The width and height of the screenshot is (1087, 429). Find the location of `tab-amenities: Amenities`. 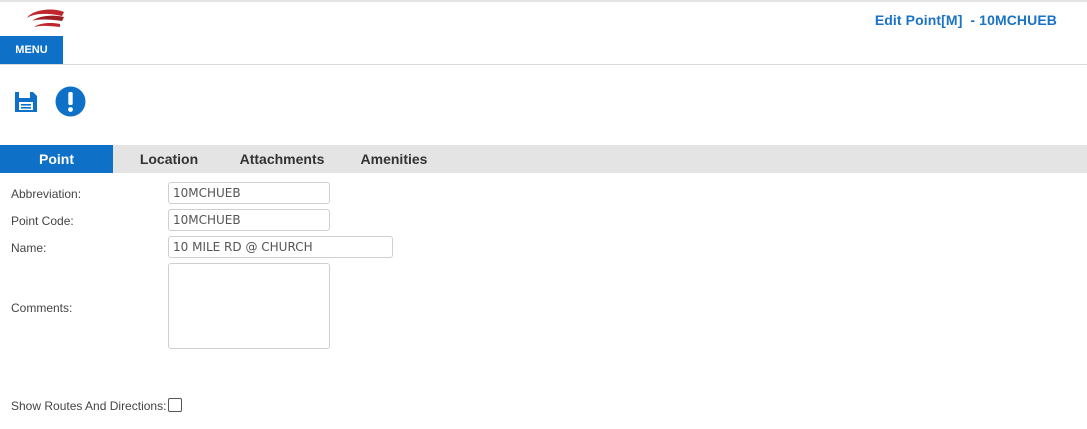

tab-amenities: Amenities is located at coordinates (394, 159).